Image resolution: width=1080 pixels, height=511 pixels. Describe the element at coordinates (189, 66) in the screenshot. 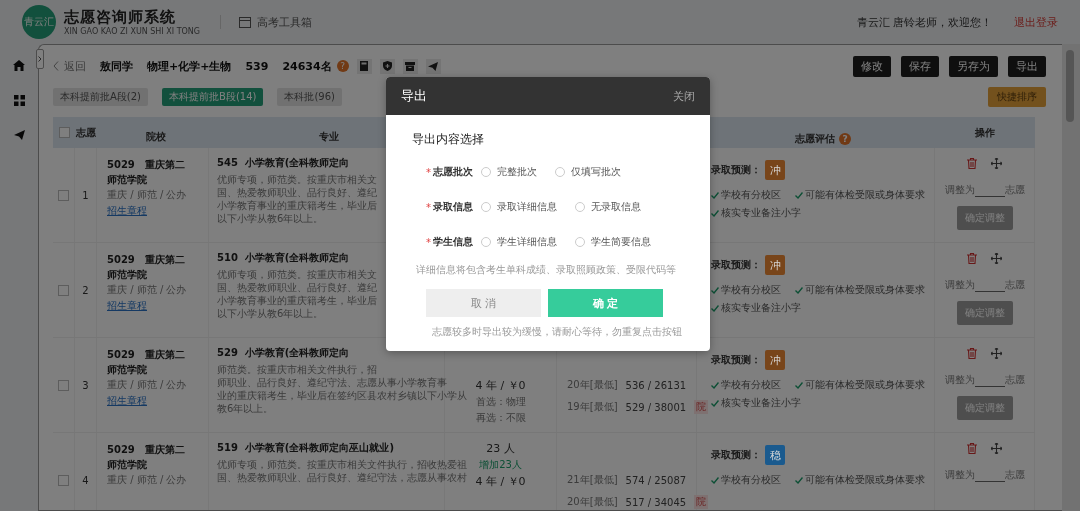

I see `subject-combination: 物理+化学+生物` at that location.